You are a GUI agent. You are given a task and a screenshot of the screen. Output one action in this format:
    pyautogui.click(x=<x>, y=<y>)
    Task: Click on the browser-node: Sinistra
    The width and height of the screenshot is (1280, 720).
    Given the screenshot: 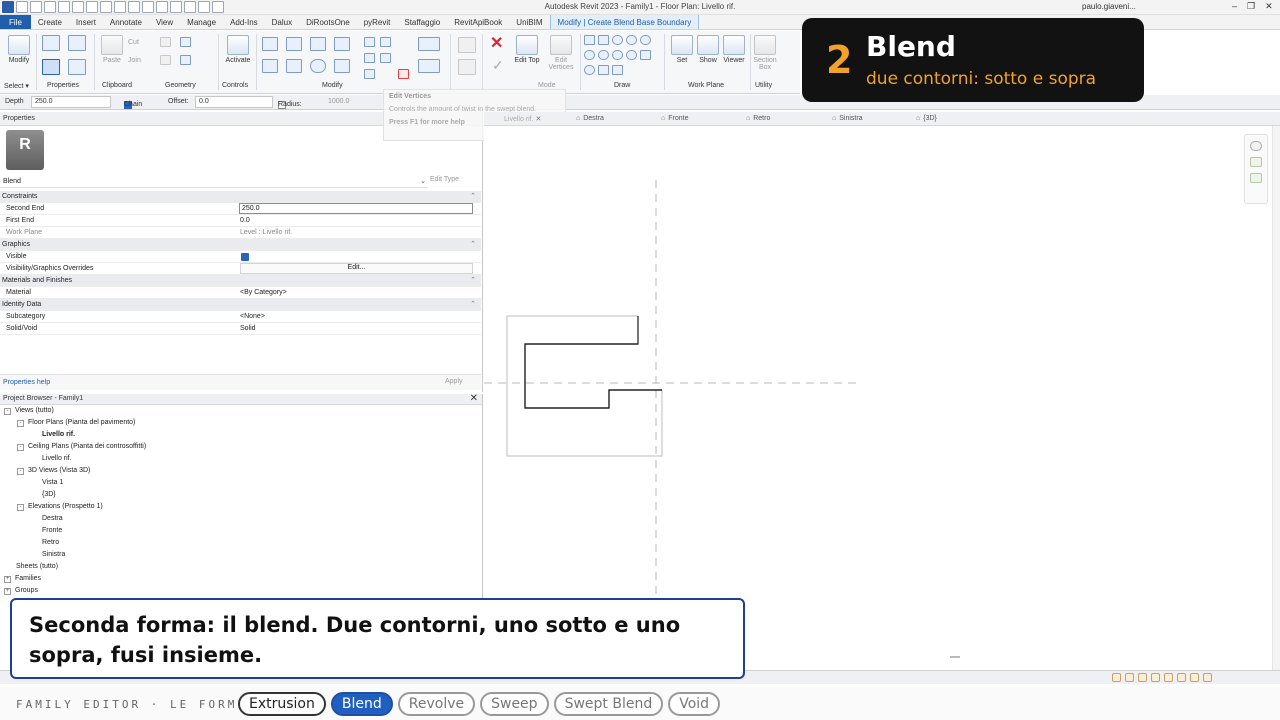 What is the action you would take?
    pyautogui.click(x=53, y=554)
    